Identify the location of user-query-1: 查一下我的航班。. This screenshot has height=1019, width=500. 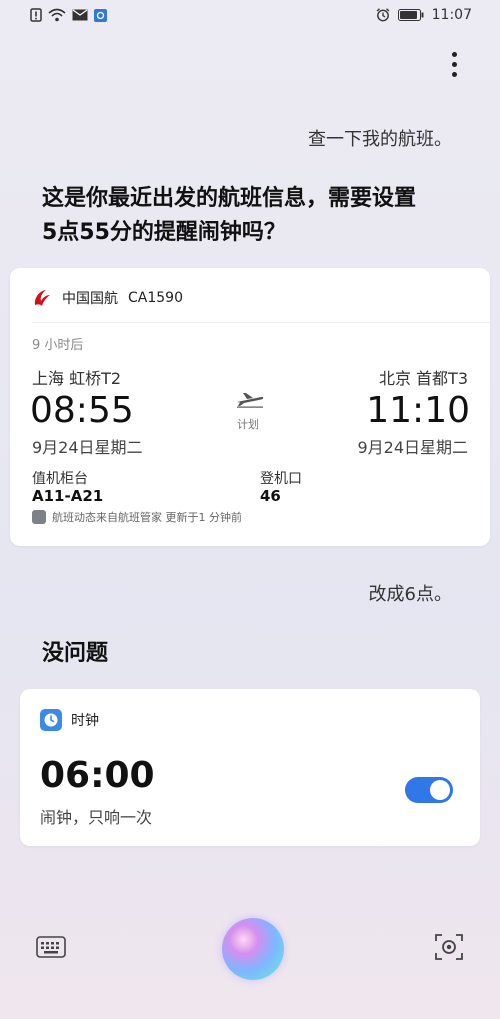
(380, 139).